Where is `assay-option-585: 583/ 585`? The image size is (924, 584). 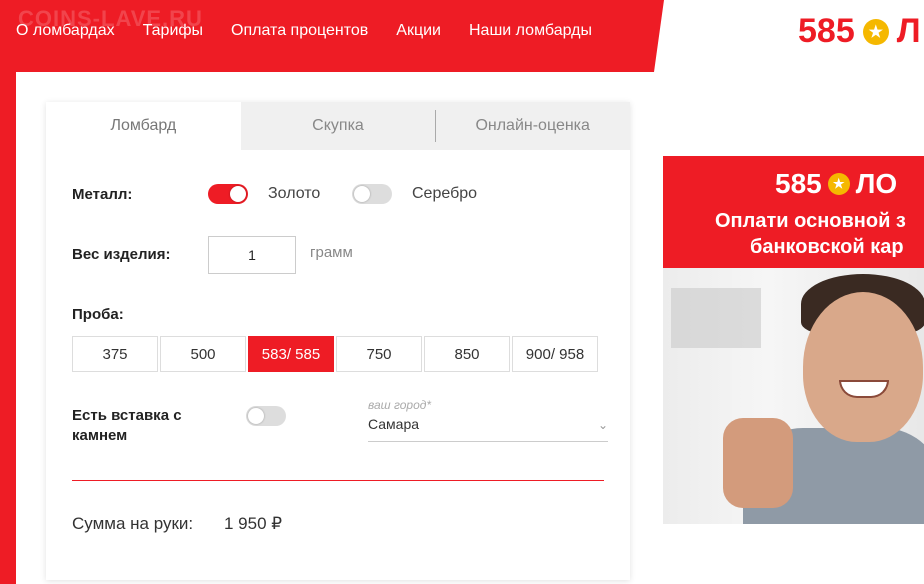
assay-option-585: 583/ 585 is located at coordinates (291, 354).